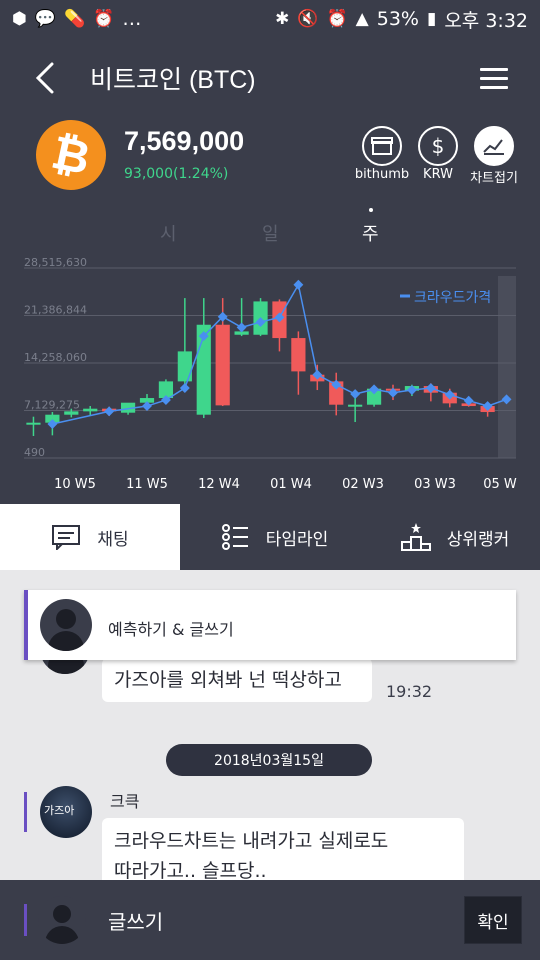  I want to click on message-bubble: 가즈아를 외쳐봐 넌 떡상하고, so click(237, 680).